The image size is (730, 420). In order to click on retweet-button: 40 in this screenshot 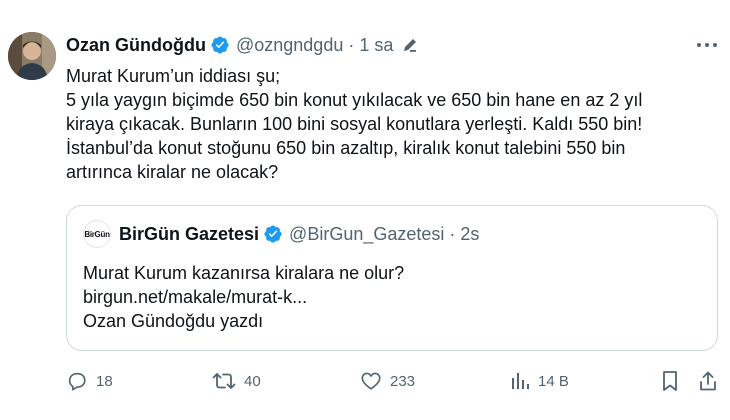, I will do `click(236, 381)`.